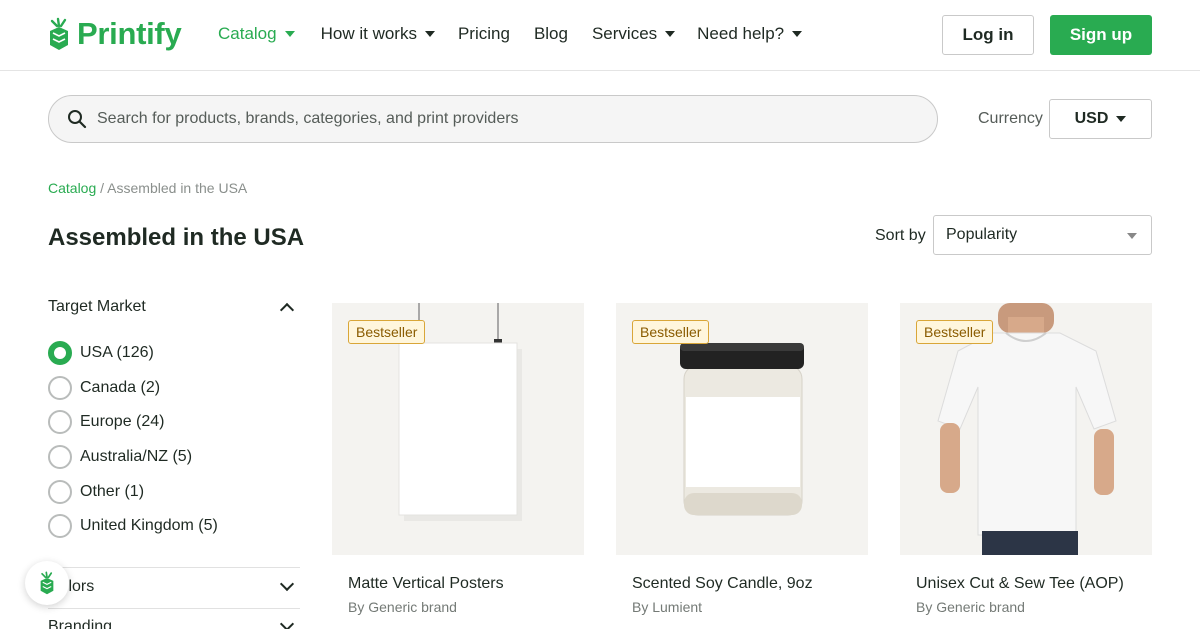  Describe the element at coordinates (174, 622) in the screenshot. I see `filter-branding-header: Branding` at that location.